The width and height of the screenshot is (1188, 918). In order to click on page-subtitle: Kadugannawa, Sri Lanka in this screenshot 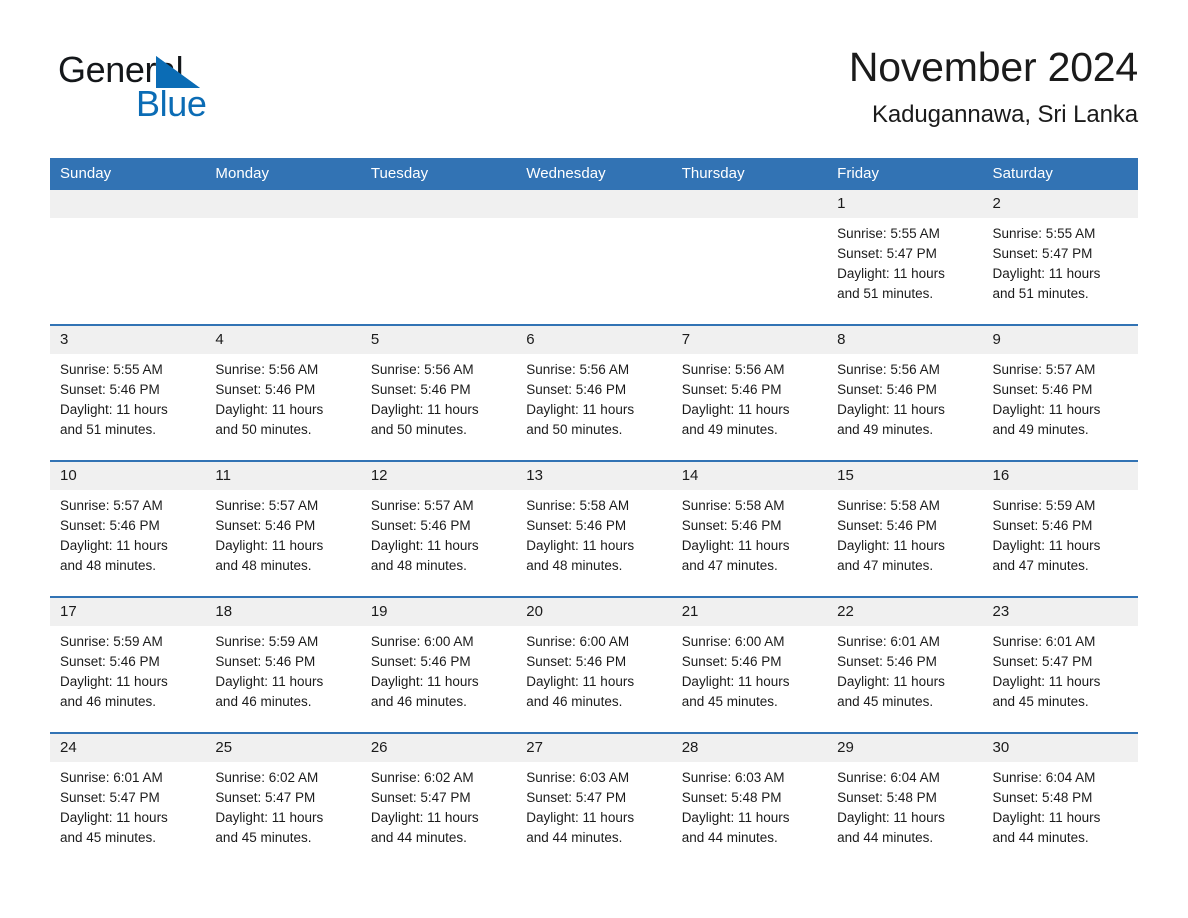, I will do `click(1005, 114)`.